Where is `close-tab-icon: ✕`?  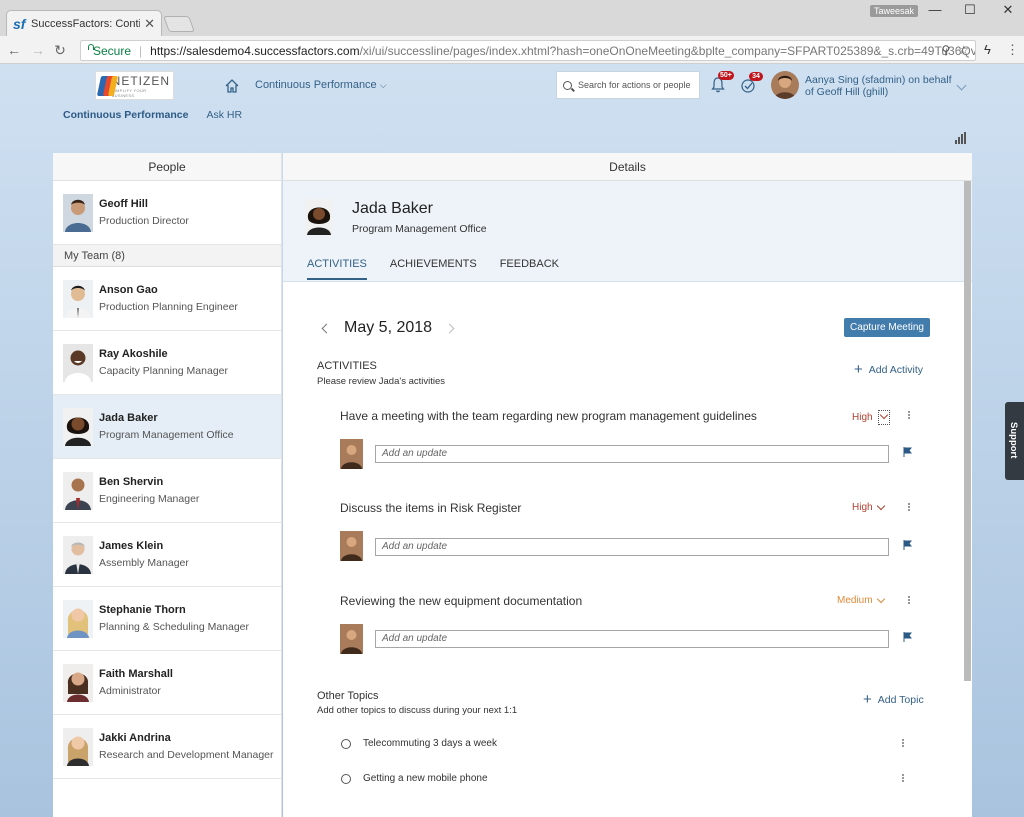 close-tab-icon: ✕ is located at coordinates (149, 24).